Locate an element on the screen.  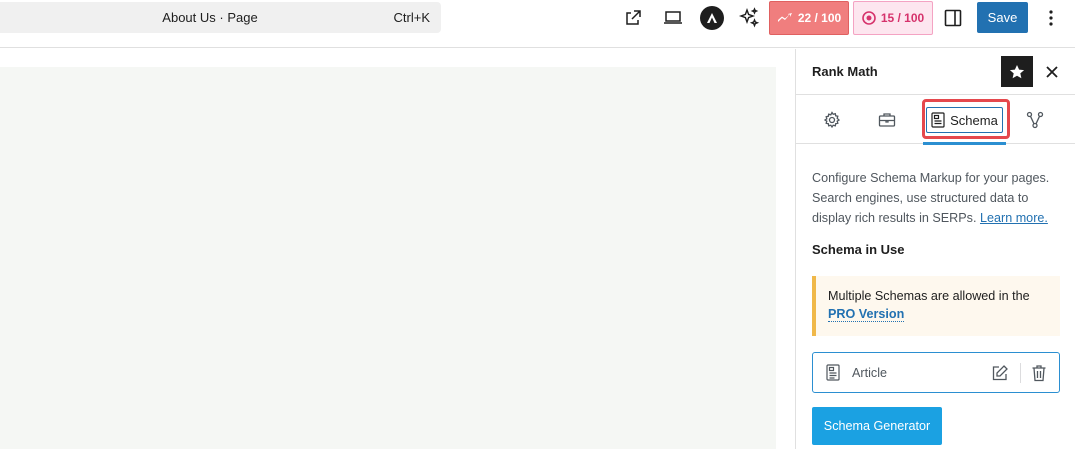
tab-general is located at coordinates (832, 120).